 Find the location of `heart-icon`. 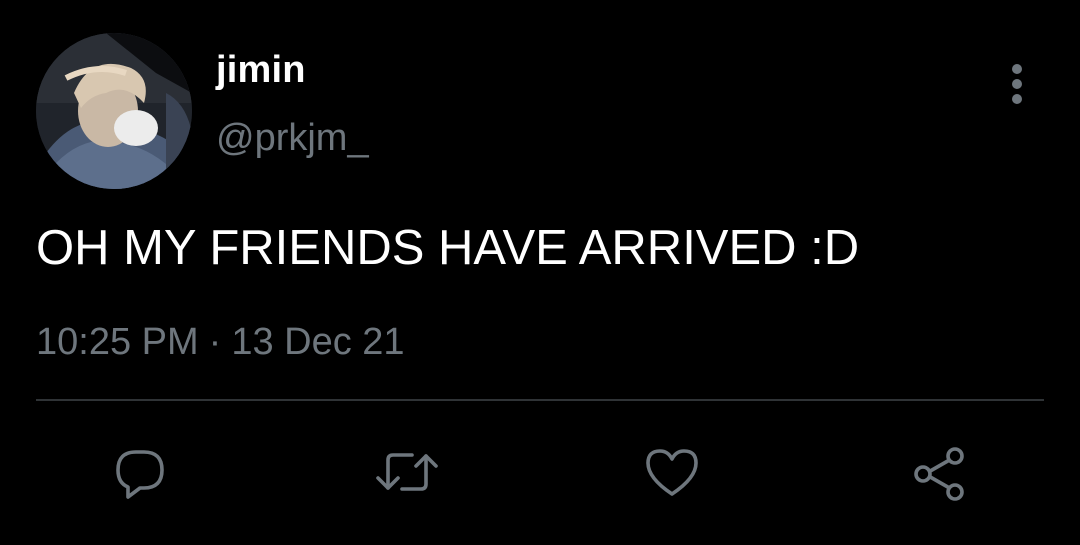

heart-icon is located at coordinates (672, 472).